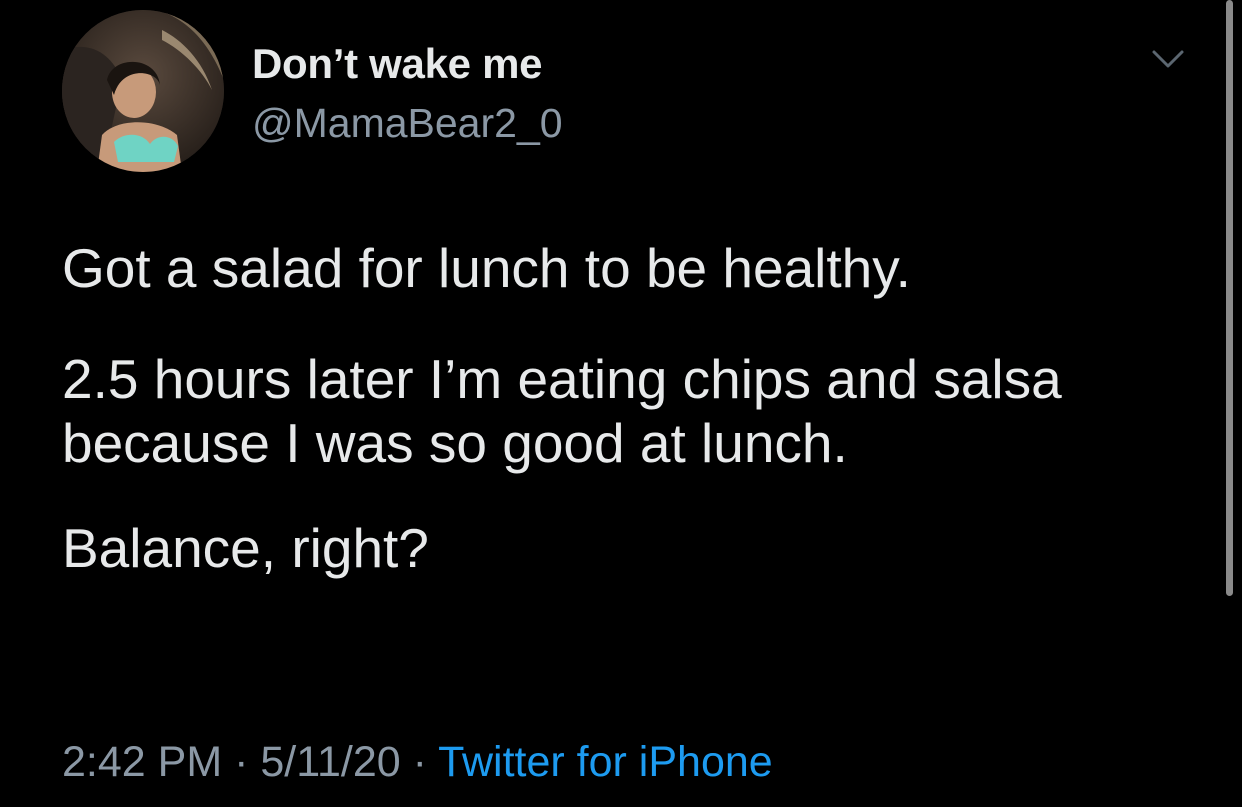 The width and height of the screenshot is (1242, 807). I want to click on tweet-paragraph: Balance, right?, so click(245, 548).